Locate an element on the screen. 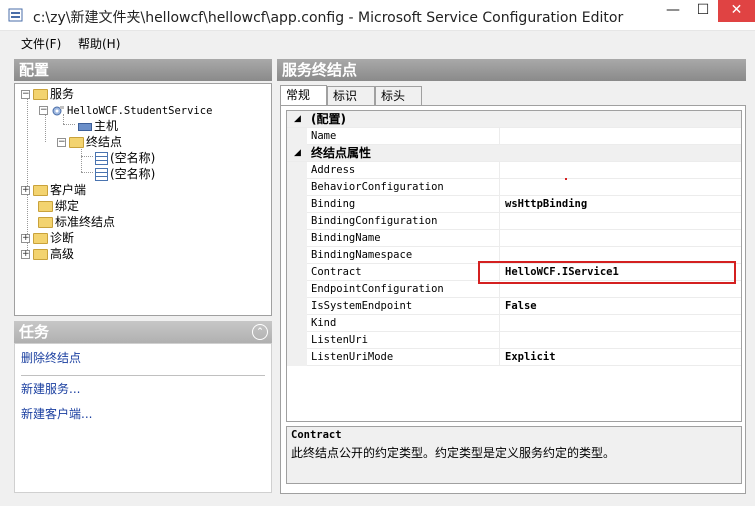 The height and width of the screenshot is (506, 755). prop-row-kind: Kind is located at coordinates (514, 323).